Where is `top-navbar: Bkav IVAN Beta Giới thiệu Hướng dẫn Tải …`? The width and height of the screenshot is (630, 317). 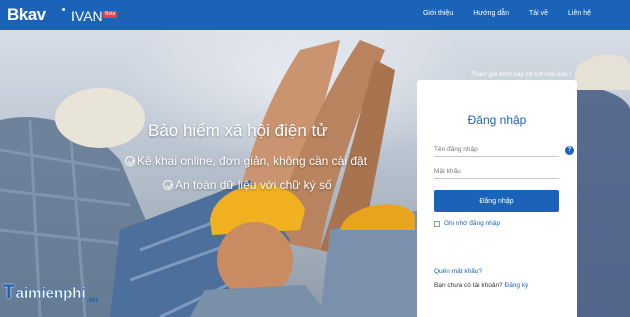 top-navbar: Bkav IVAN Beta Giới thiệu Hướng dẫn Tải … is located at coordinates (315, 15).